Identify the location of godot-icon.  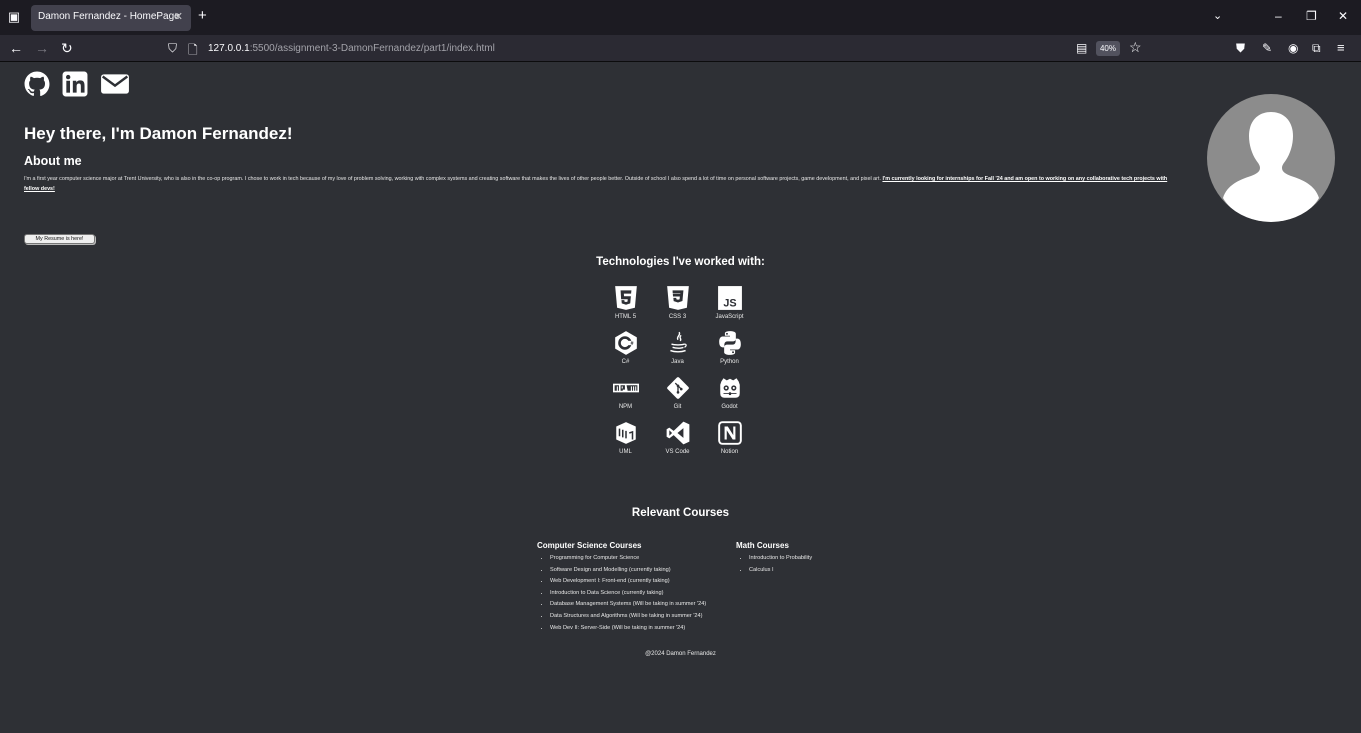
(729, 388).